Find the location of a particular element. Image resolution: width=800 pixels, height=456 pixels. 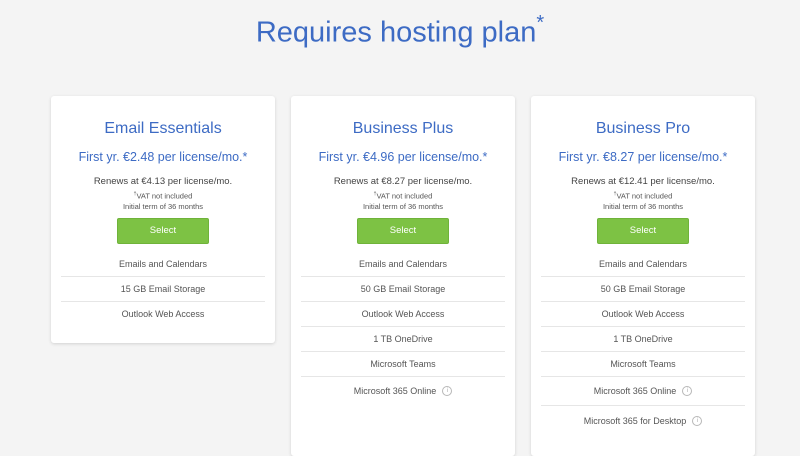

feature-item: 15 GB Email Storage is located at coordinates (163, 289).